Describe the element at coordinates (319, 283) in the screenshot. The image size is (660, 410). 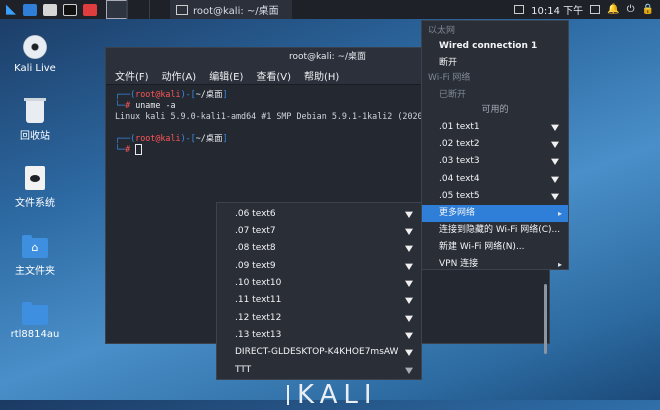
I see `wifi-network-item: .10 text10` at that location.